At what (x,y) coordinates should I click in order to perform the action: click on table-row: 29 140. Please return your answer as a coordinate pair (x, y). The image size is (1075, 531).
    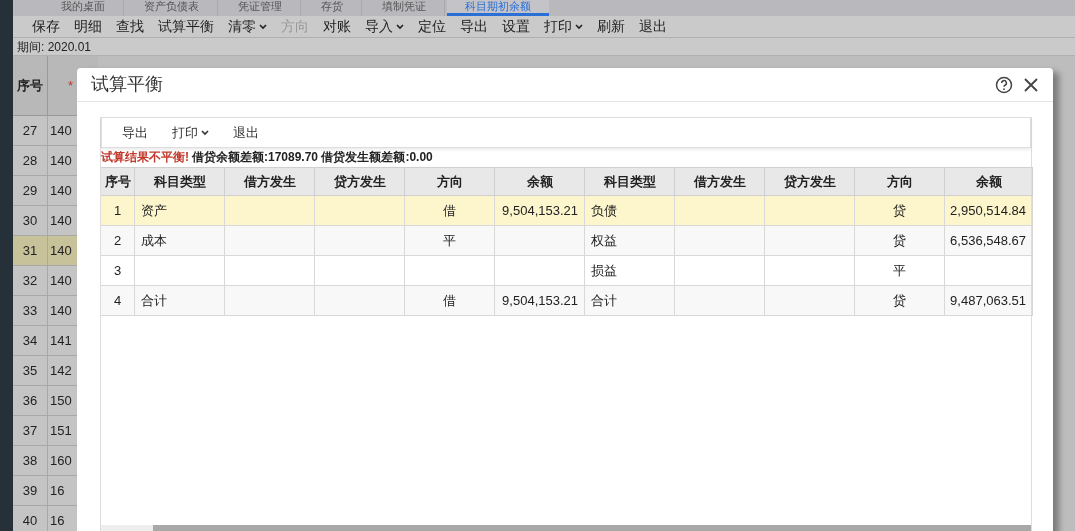
    Looking at the image, I should click on (45, 191).